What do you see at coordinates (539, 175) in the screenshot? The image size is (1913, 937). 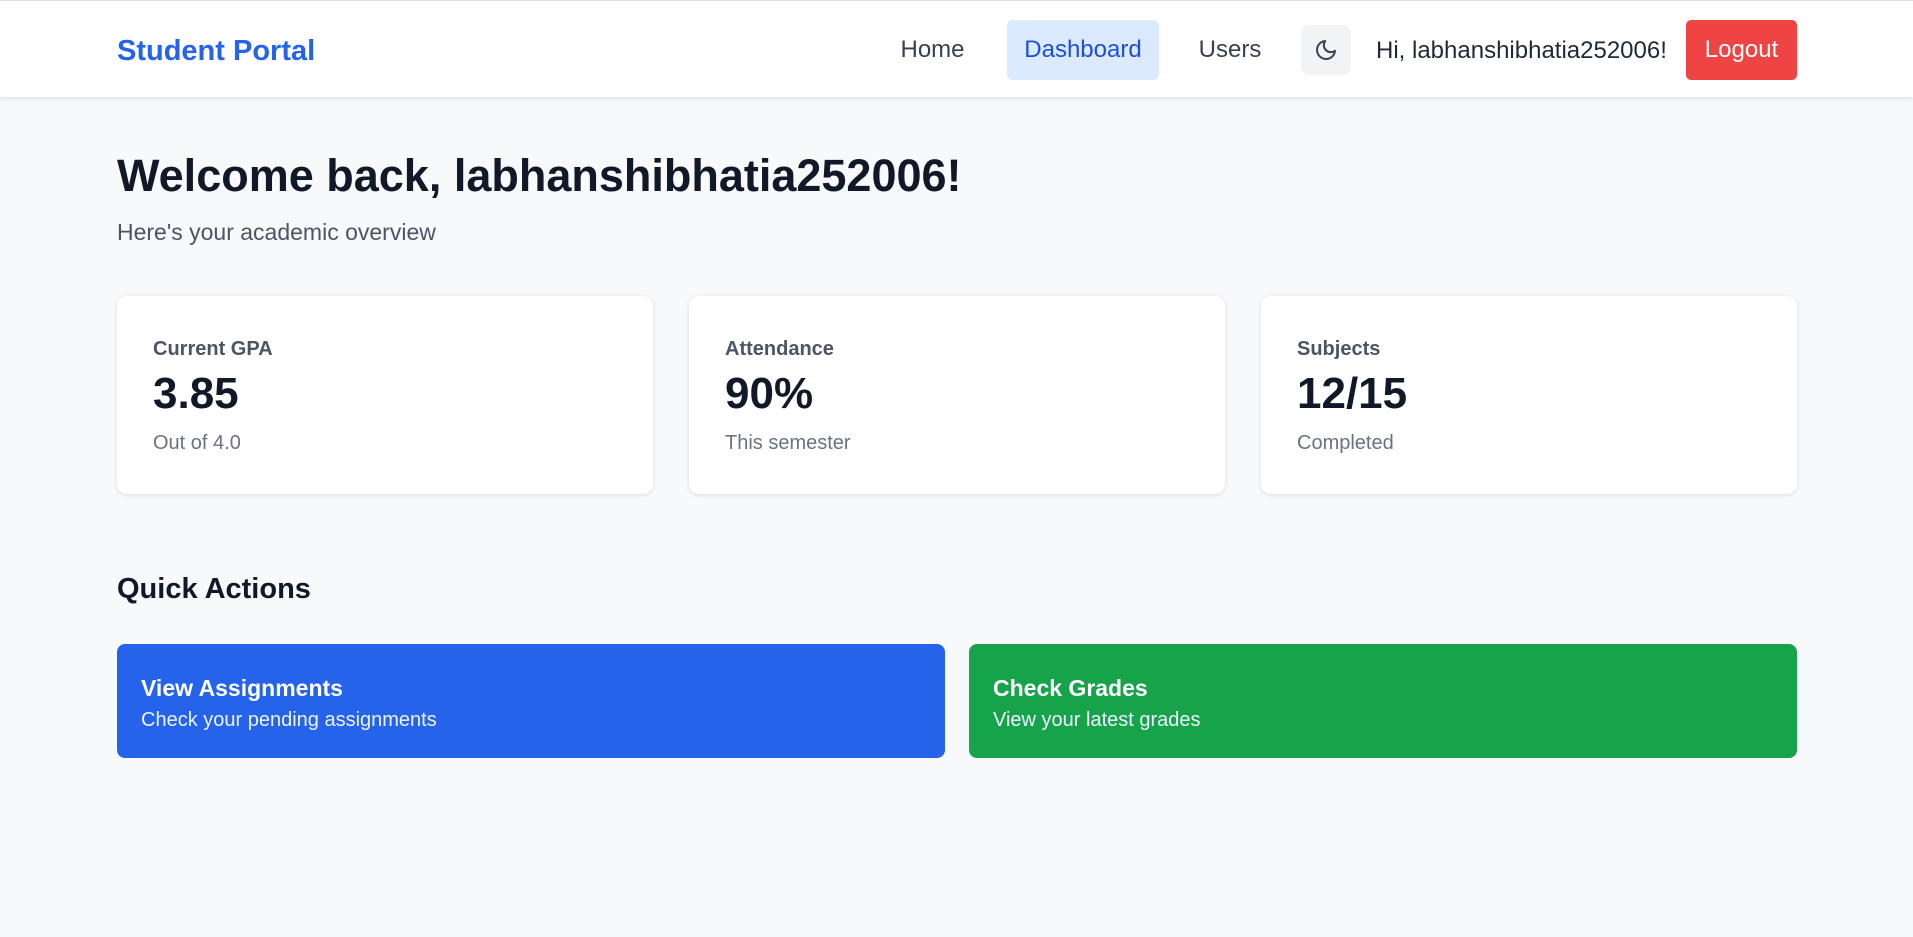 I see `welcome-heading: Welcome back, labhanshibhatia252006!` at bounding box center [539, 175].